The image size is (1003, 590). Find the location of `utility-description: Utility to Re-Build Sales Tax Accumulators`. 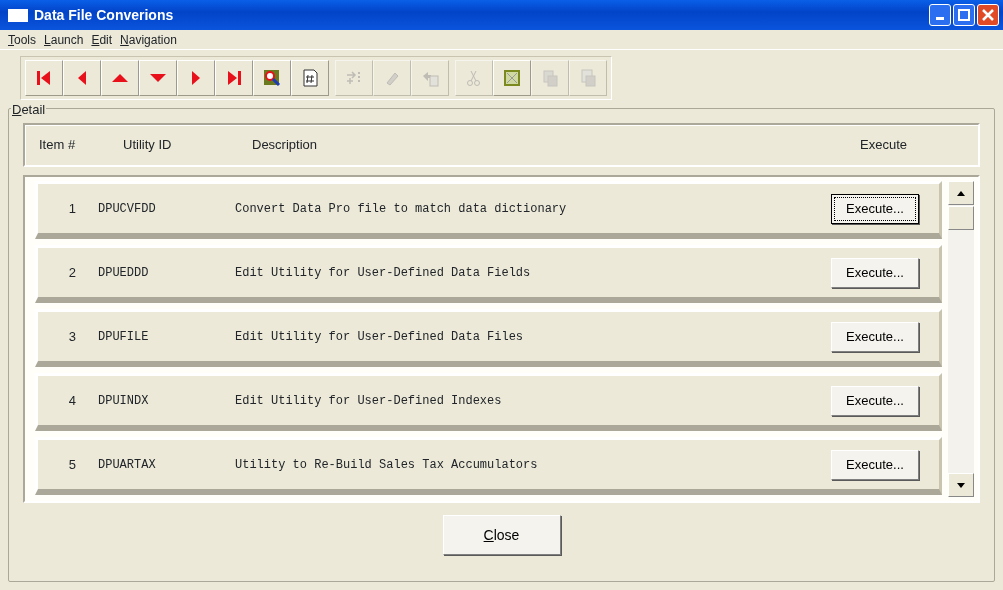

utility-description: Utility to Re-Build Sales Tax Accumulators is located at coordinates (387, 465).